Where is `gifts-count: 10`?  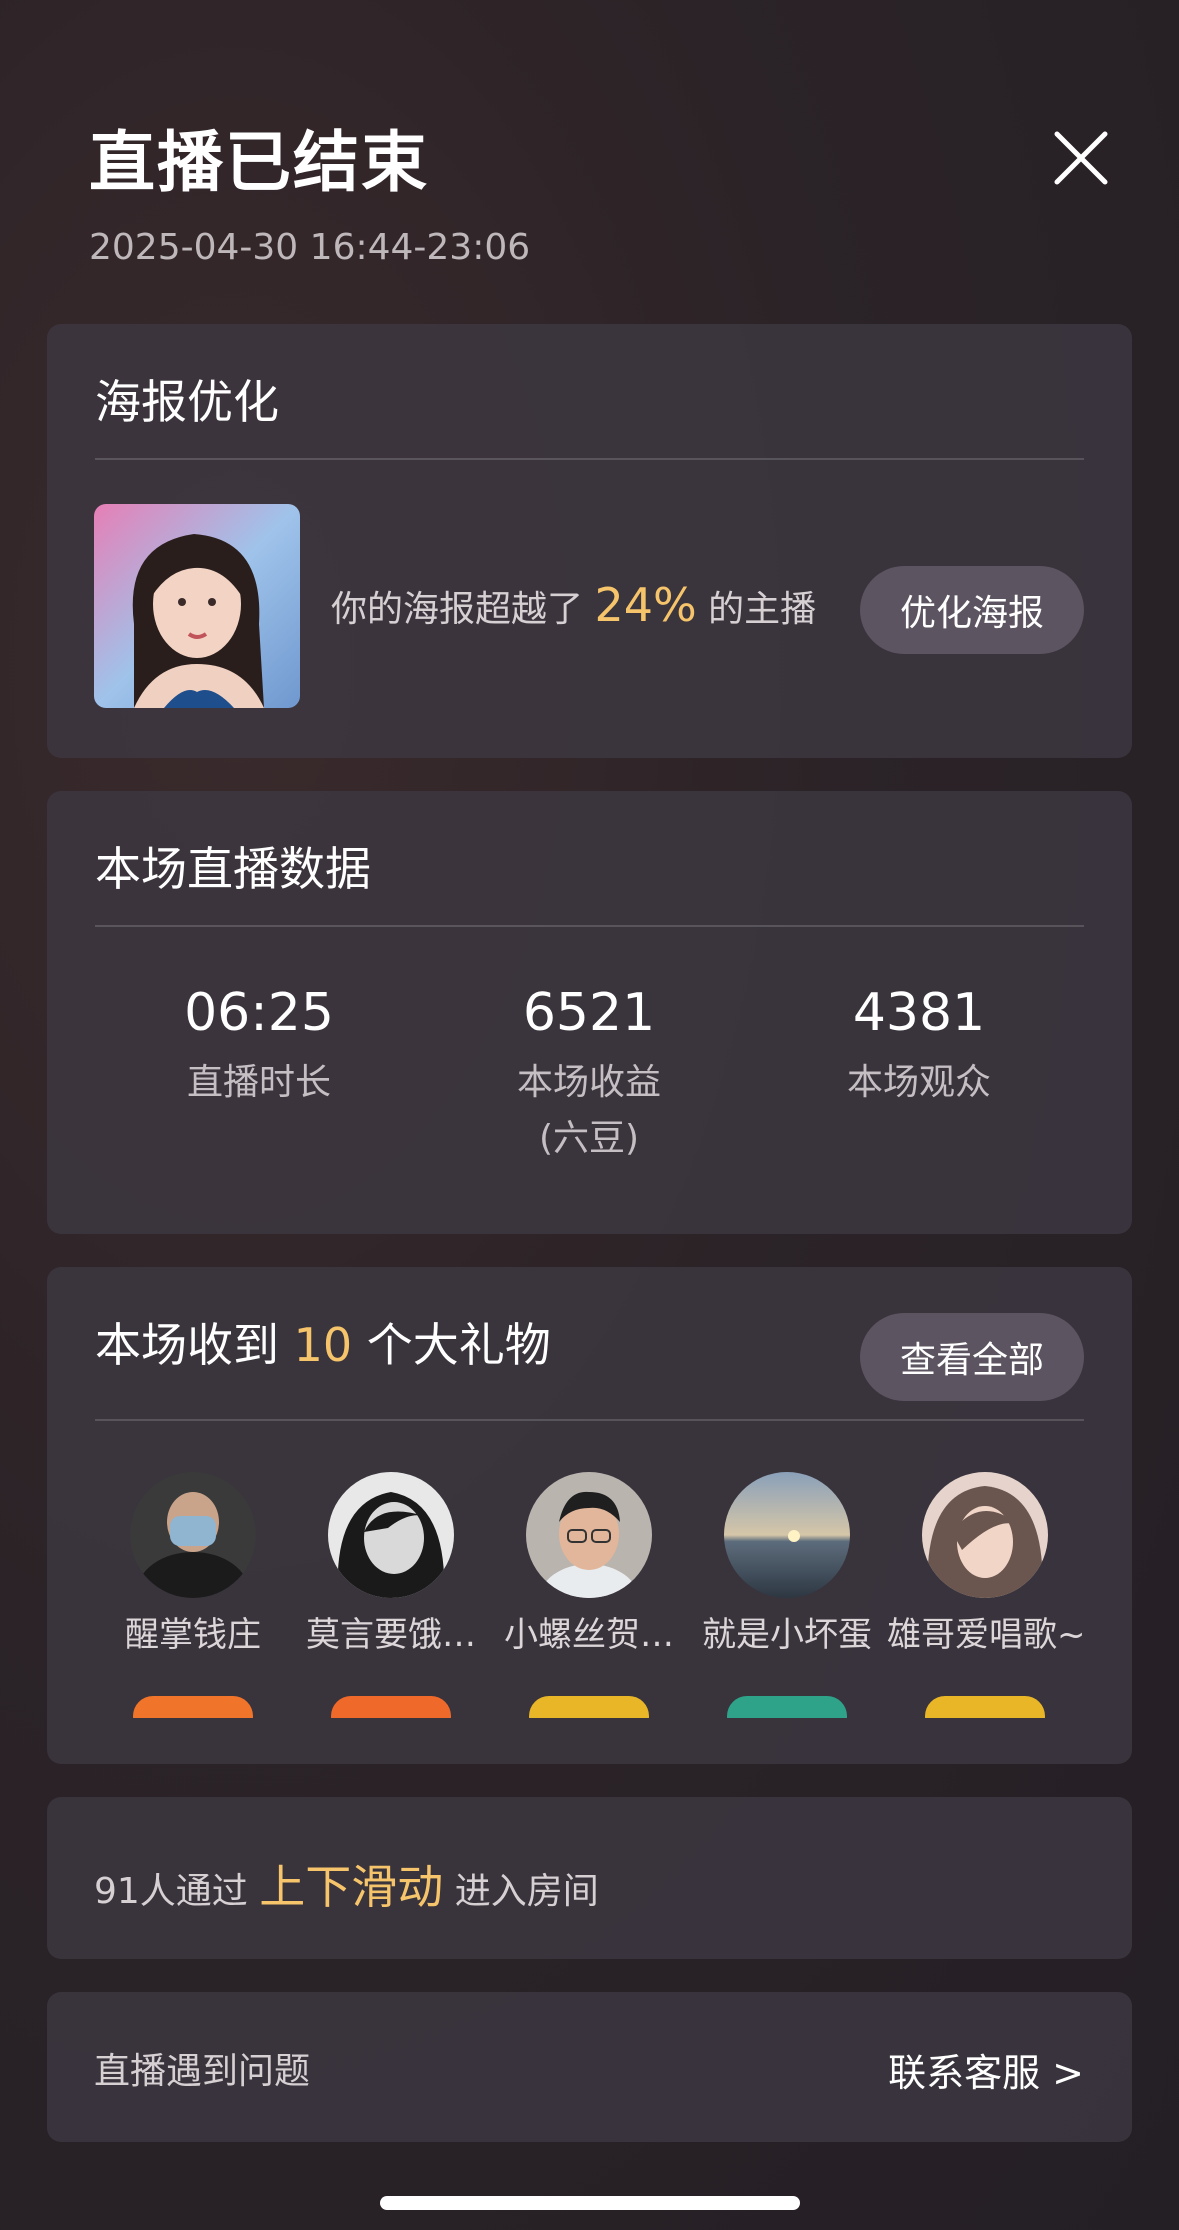 gifts-count: 10 is located at coordinates (323, 1345).